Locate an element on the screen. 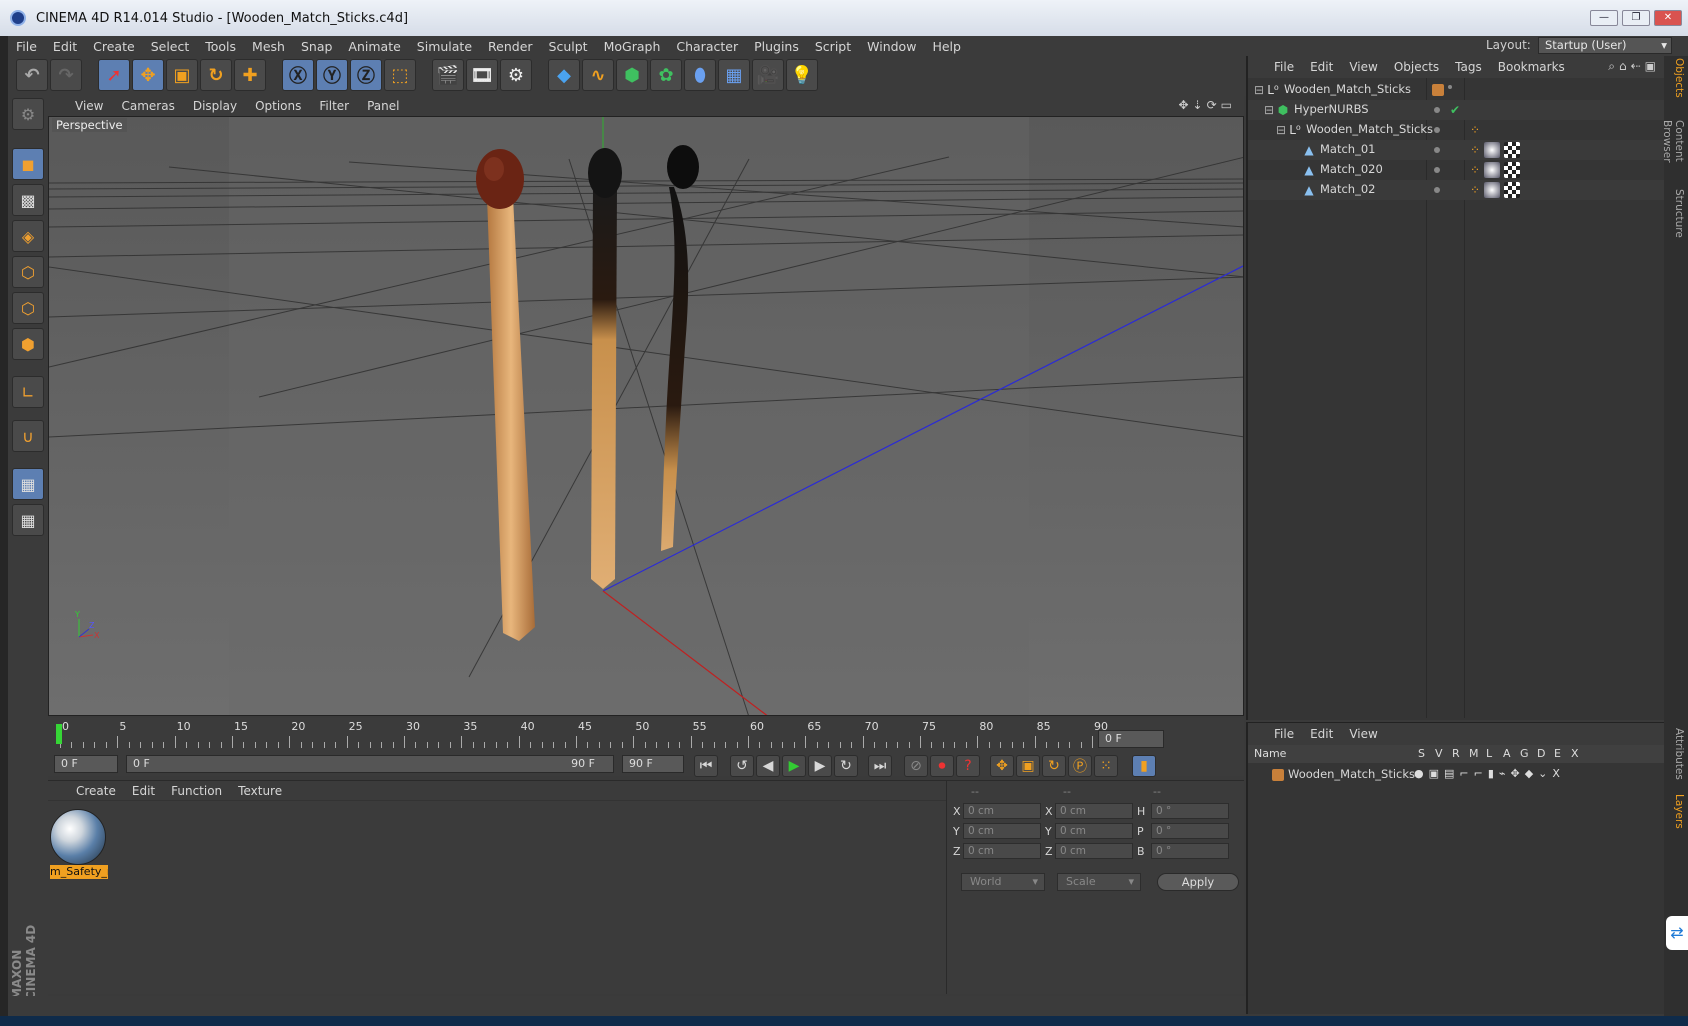  om-menu-edit: Edit is located at coordinates (1321, 67).